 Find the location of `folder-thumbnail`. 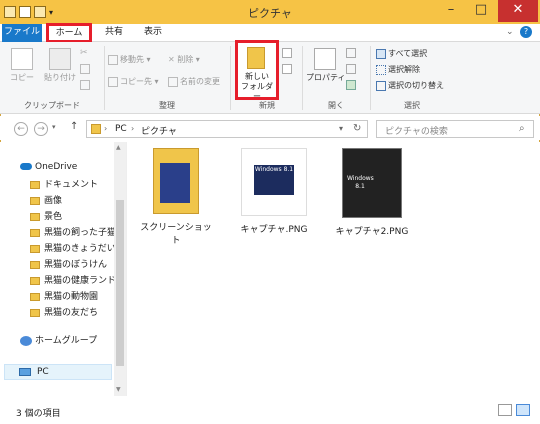

folder-thumbnail is located at coordinates (176, 181).